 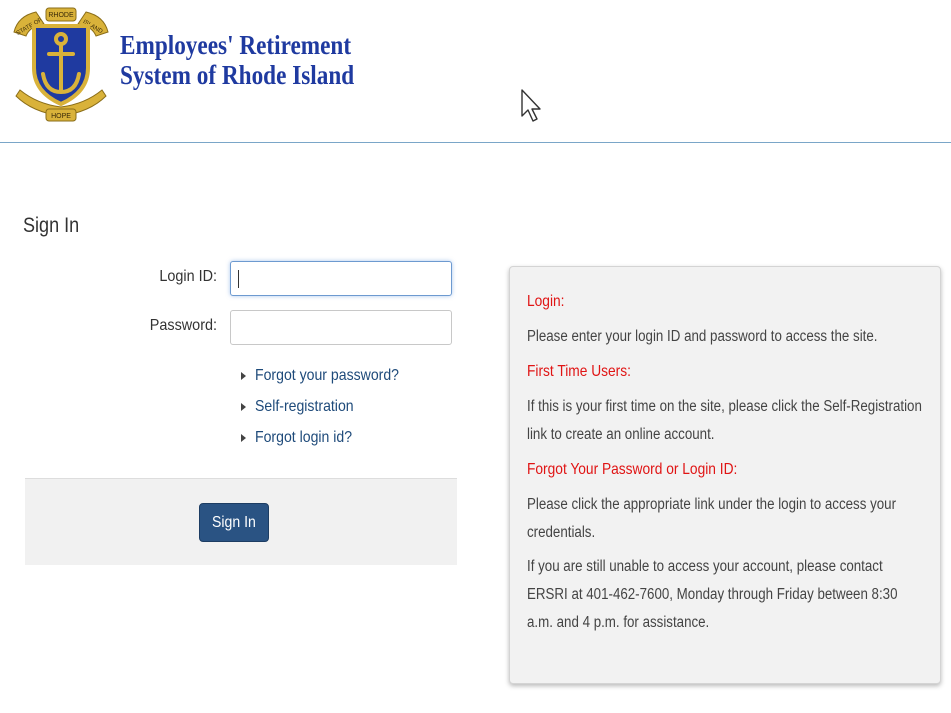 I want to click on signin-button-label: Sign In, so click(x=234, y=522).